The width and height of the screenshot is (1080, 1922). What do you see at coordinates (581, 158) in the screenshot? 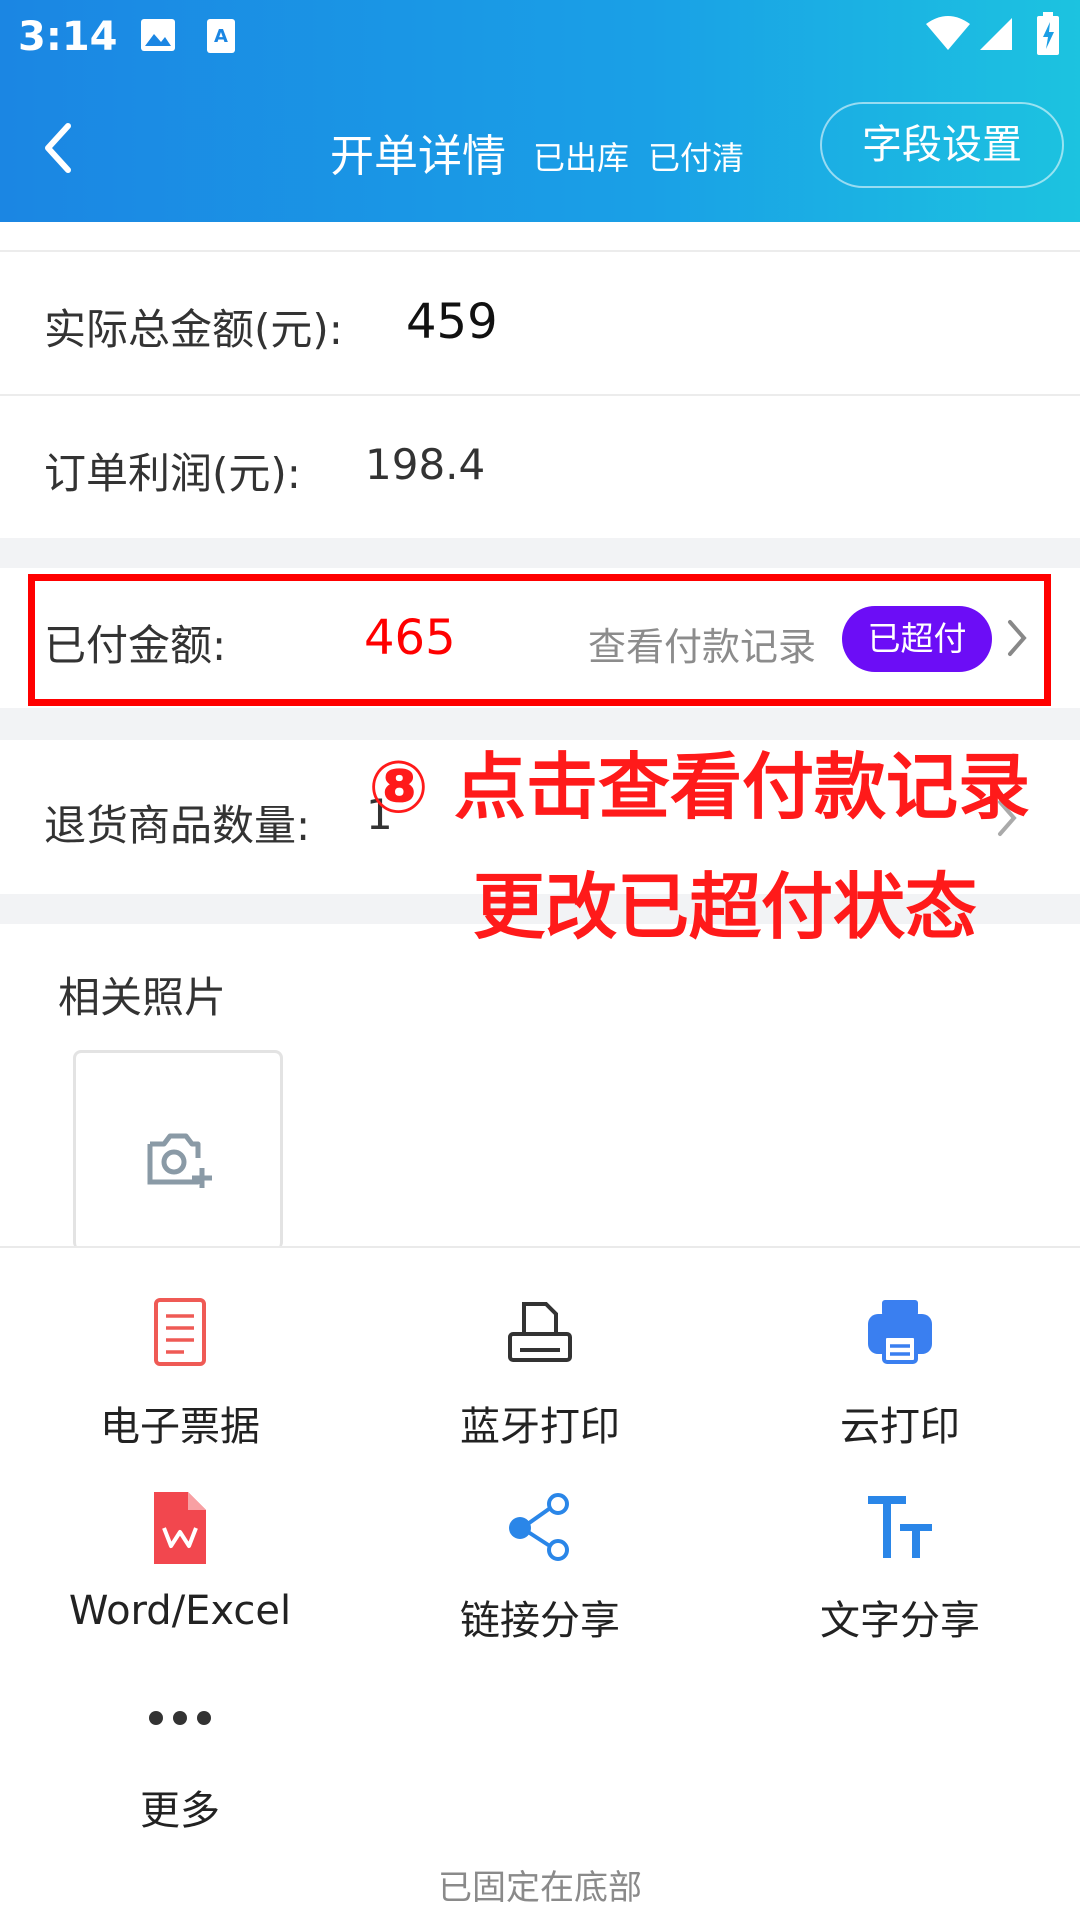
I see `status-outbound: 已出库` at bounding box center [581, 158].